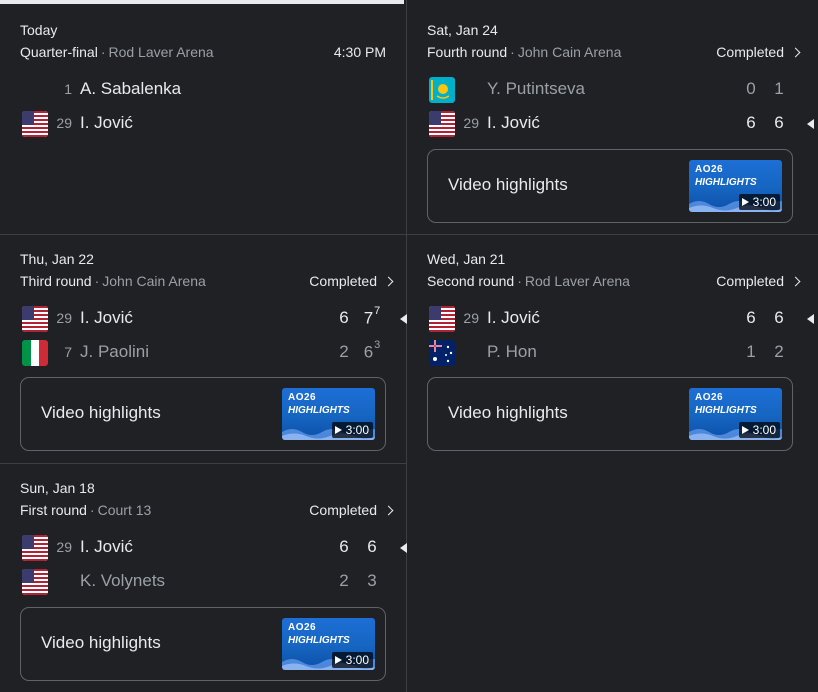  Describe the element at coordinates (123, 580) in the screenshot. I see `player-name: K. Volynets` at that location.